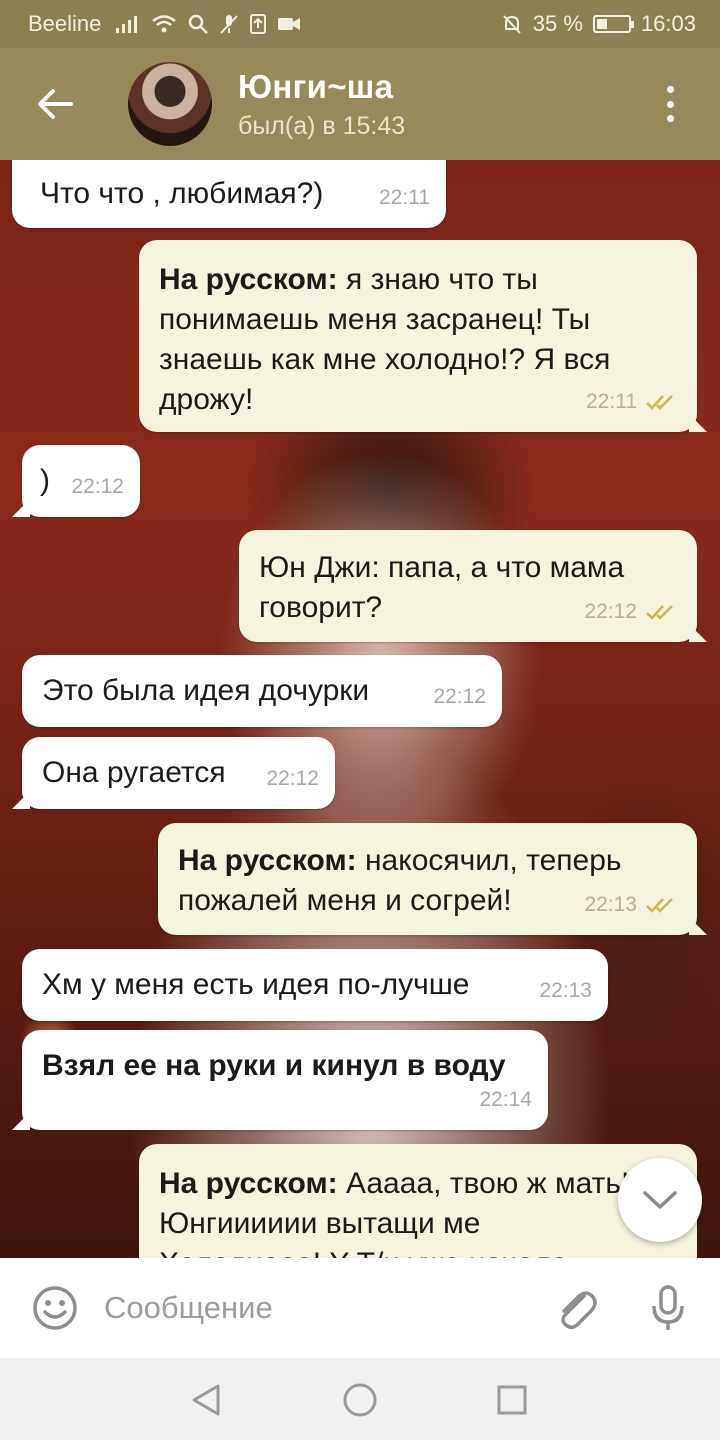 The image size is (720, 1440). I want to click on message-incoming: Взял ее на руки и кинул в воду 22:14, so click(280, 1080).